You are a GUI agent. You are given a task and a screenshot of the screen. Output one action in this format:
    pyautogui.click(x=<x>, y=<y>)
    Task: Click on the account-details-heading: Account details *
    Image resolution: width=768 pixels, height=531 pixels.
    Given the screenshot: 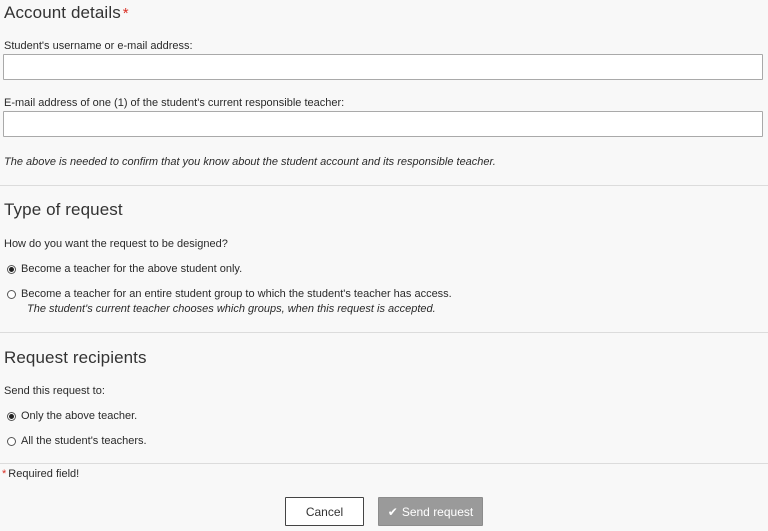 What is the action you would take?
    pyautogui.click(x=66, y=13)
    